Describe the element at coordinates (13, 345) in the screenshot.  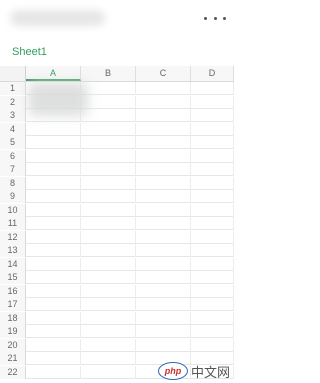
I see `row-header: 20` at that location.